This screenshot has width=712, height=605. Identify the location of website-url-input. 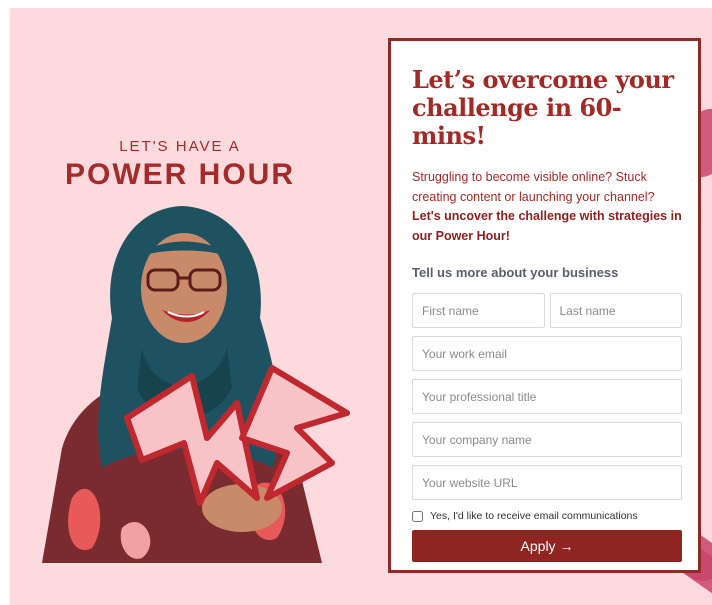
(547, 482).